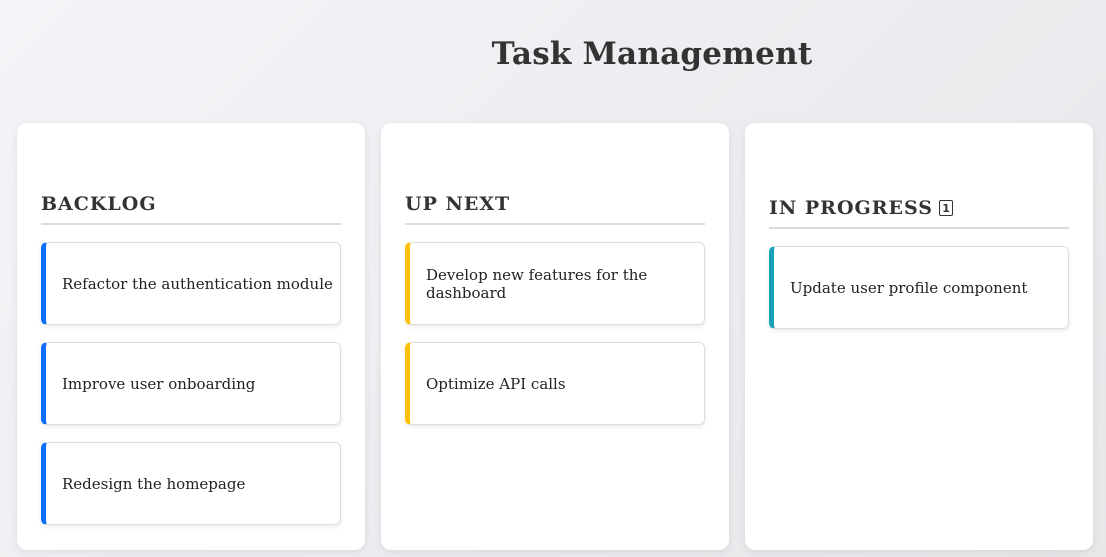 The height and width of the screenshot is (557, 1106). I want to click on column-header: BACKLOG, so click(191, 209).